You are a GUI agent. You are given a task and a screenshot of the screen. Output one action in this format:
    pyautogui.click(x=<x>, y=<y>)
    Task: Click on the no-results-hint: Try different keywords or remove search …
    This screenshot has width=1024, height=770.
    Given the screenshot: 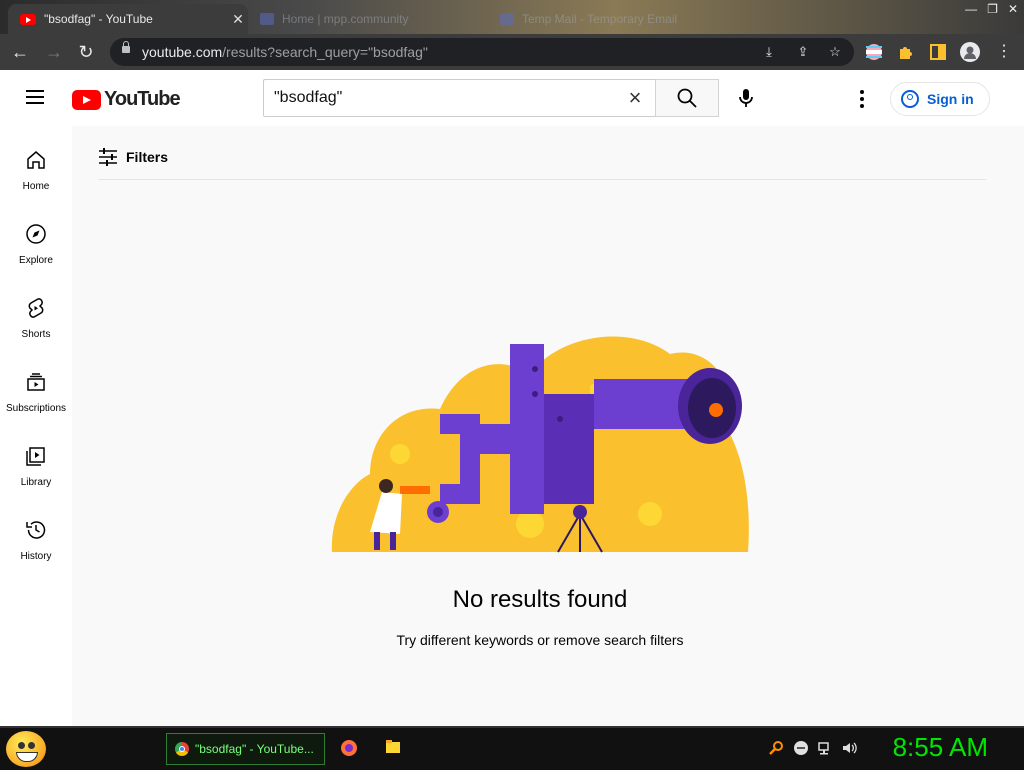 What is the action you would take?
    pyautogui.click(x=540, y=640)
    